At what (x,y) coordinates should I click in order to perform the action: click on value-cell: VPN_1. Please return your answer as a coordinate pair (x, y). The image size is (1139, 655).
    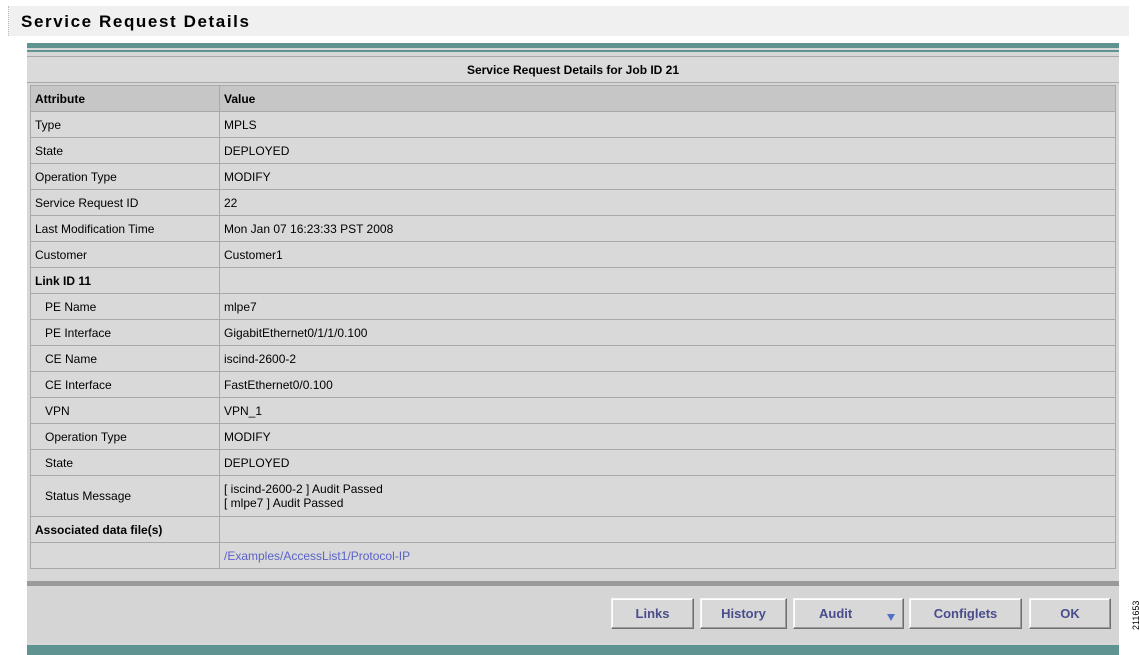
    Looking at the image, I should click on (667, 410).